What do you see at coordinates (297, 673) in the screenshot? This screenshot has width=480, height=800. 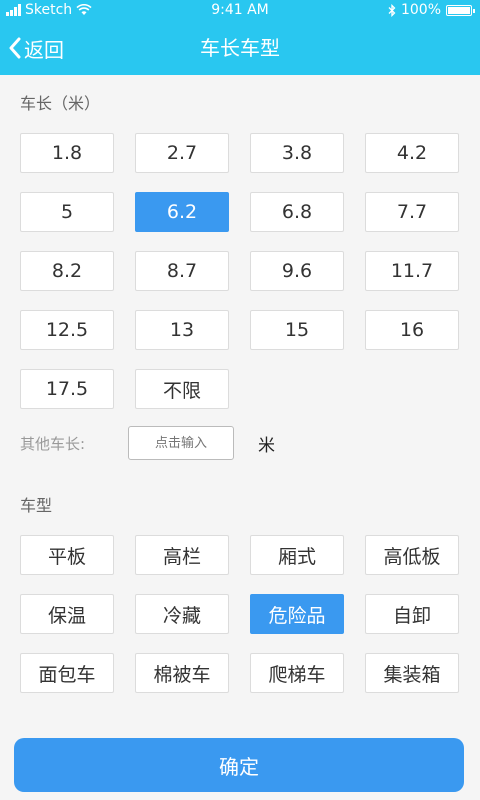 I see `type-option: 爬梯车` at bounding box center [297, 673].